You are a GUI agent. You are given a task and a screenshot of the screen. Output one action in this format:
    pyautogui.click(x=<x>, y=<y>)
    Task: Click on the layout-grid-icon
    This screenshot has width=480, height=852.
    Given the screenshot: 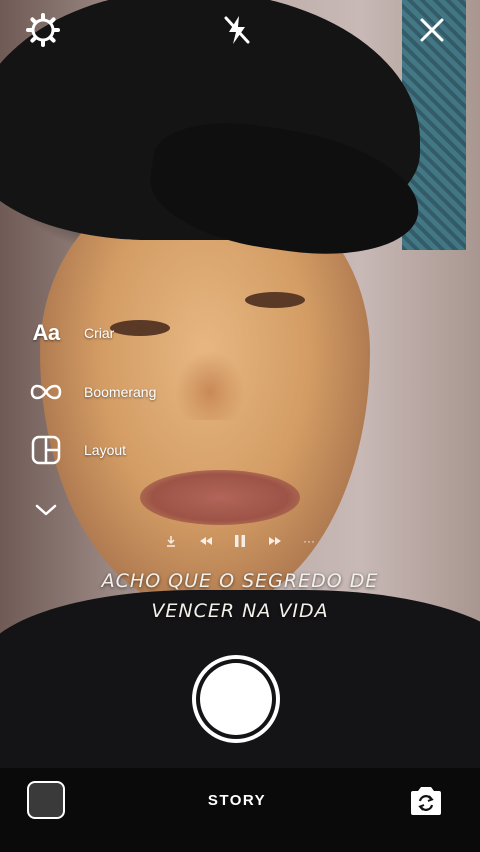 What is the action you would take?
    pyautogui.click(x=46, y=450)
    